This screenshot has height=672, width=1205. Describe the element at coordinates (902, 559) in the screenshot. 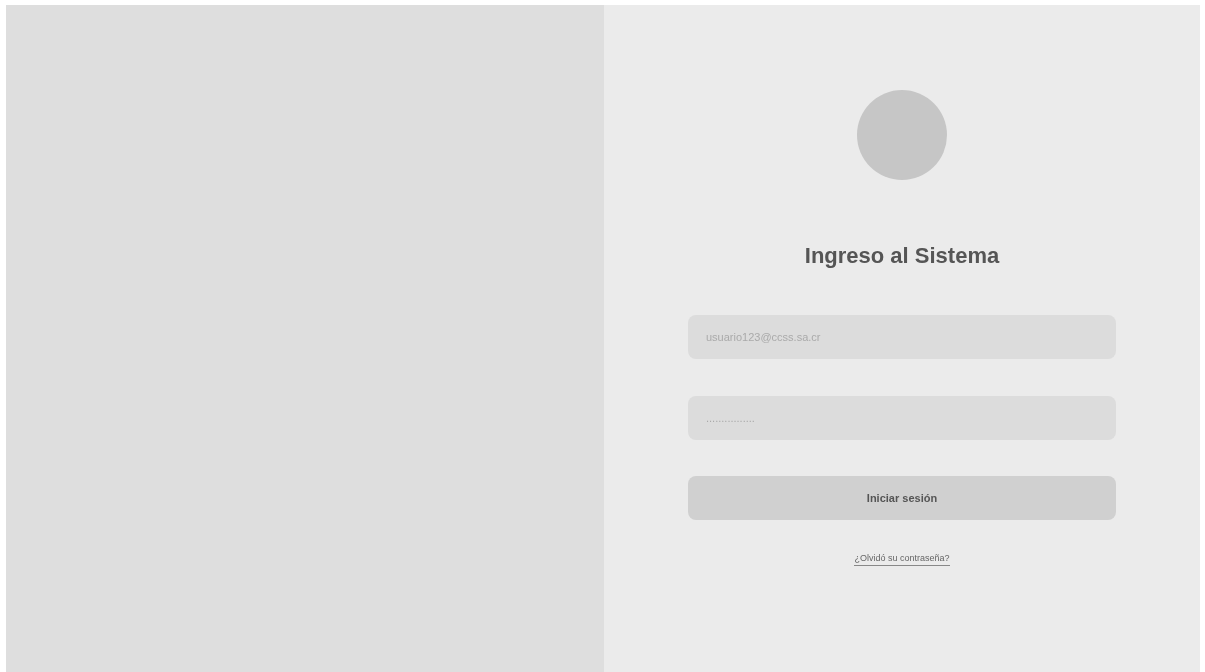

I see `forgot-password-link: ¿Olvidó su contraseña?` at that location.